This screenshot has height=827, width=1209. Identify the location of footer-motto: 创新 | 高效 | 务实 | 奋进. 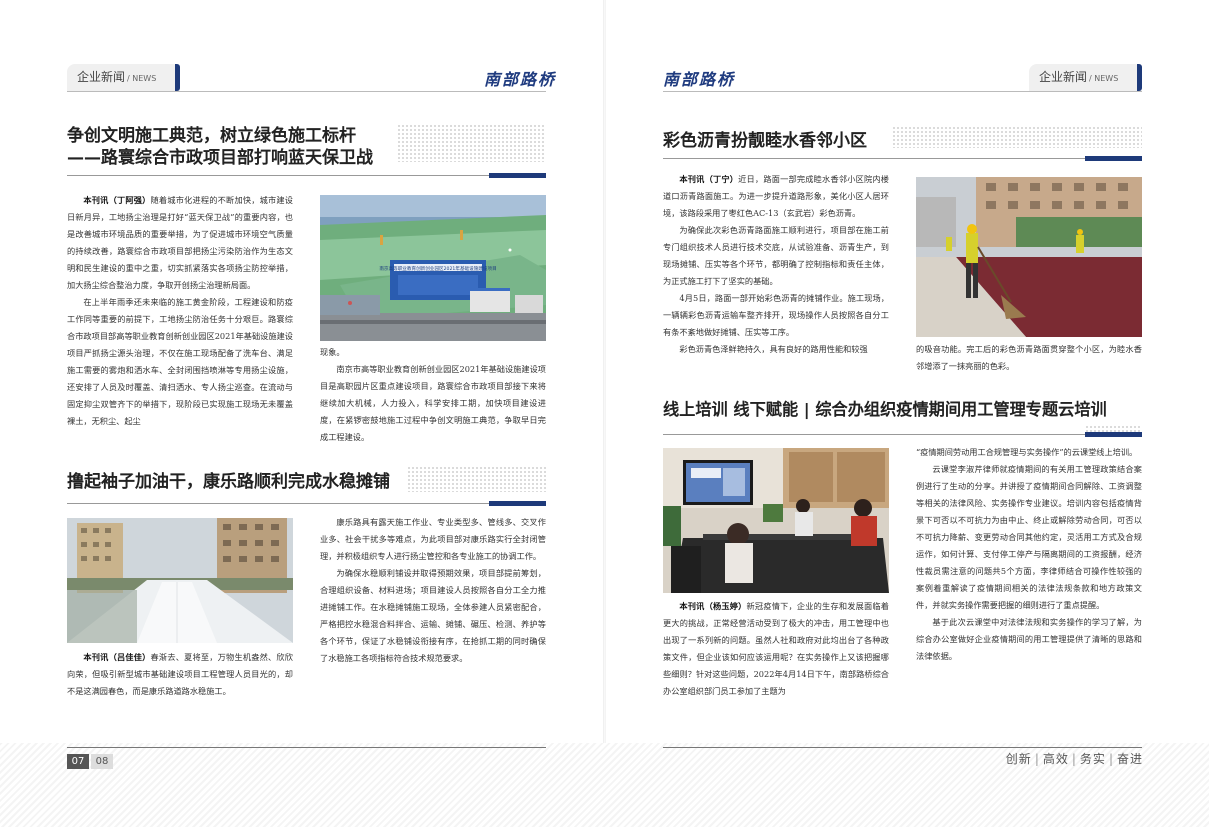
(1074, 759).